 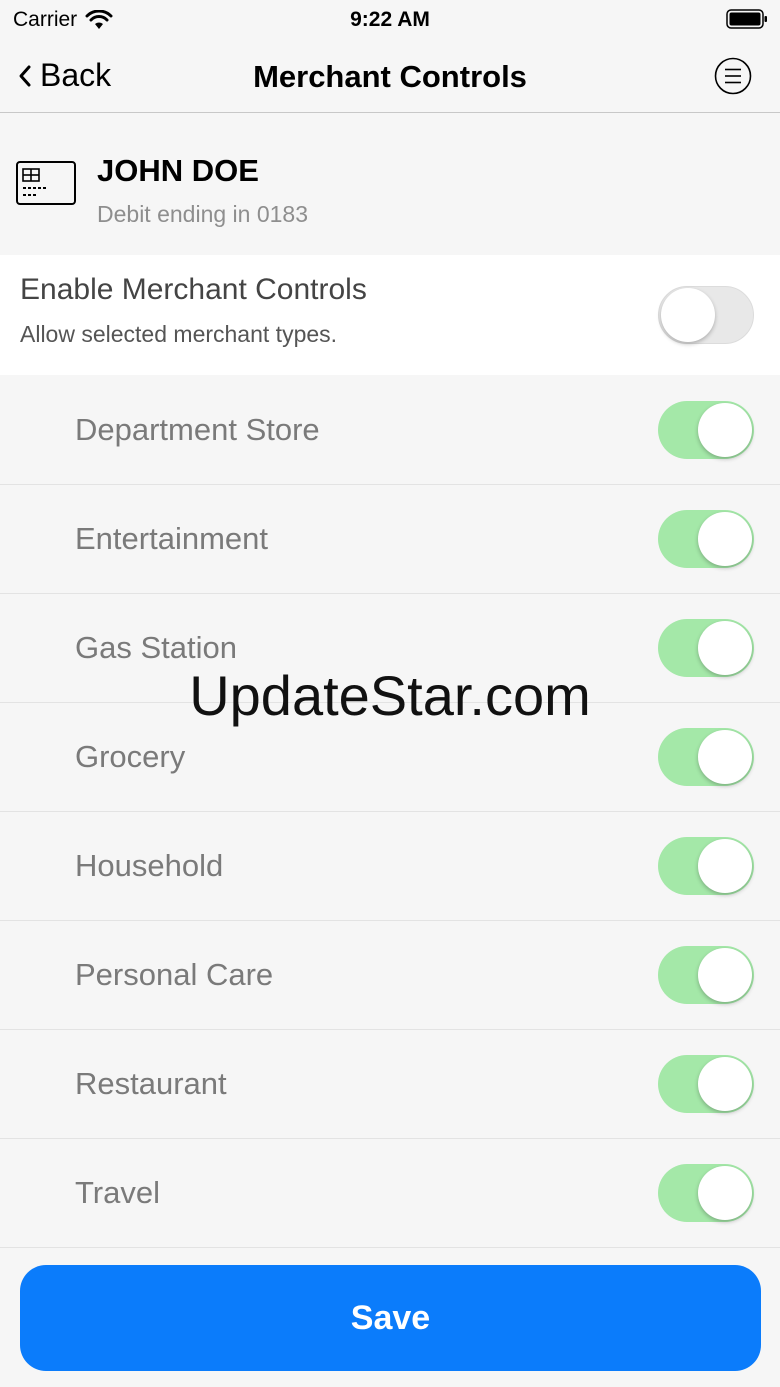 I want to click on merchant-toggle-grocery, so click(x=706, y=757).